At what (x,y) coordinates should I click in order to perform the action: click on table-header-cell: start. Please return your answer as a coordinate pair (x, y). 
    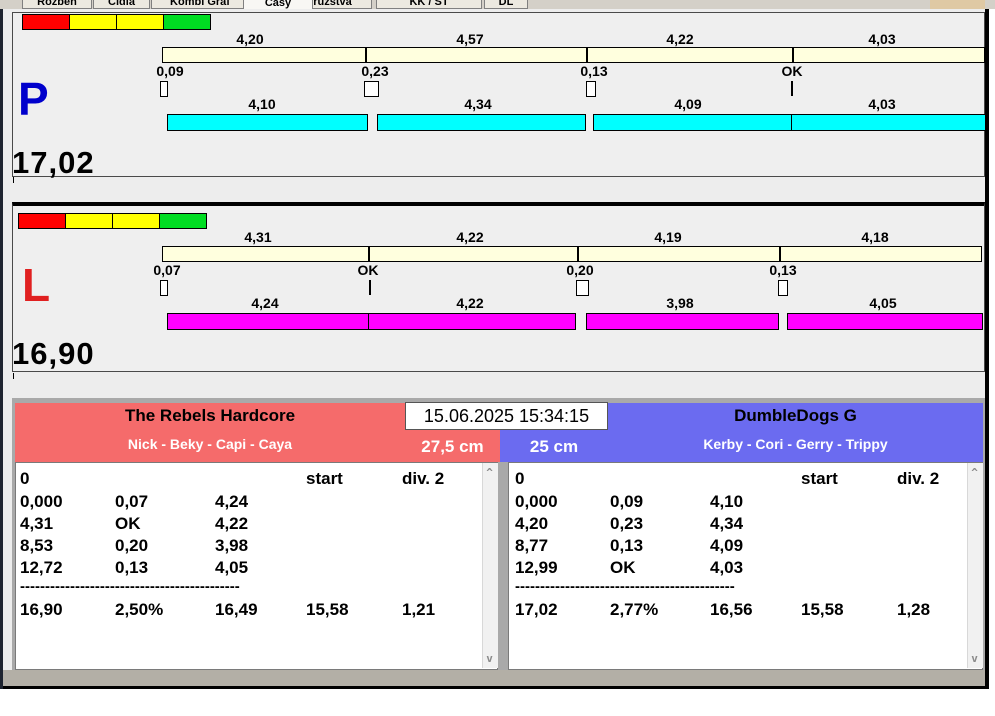
    Looking at the image, I should click on (819, 478).